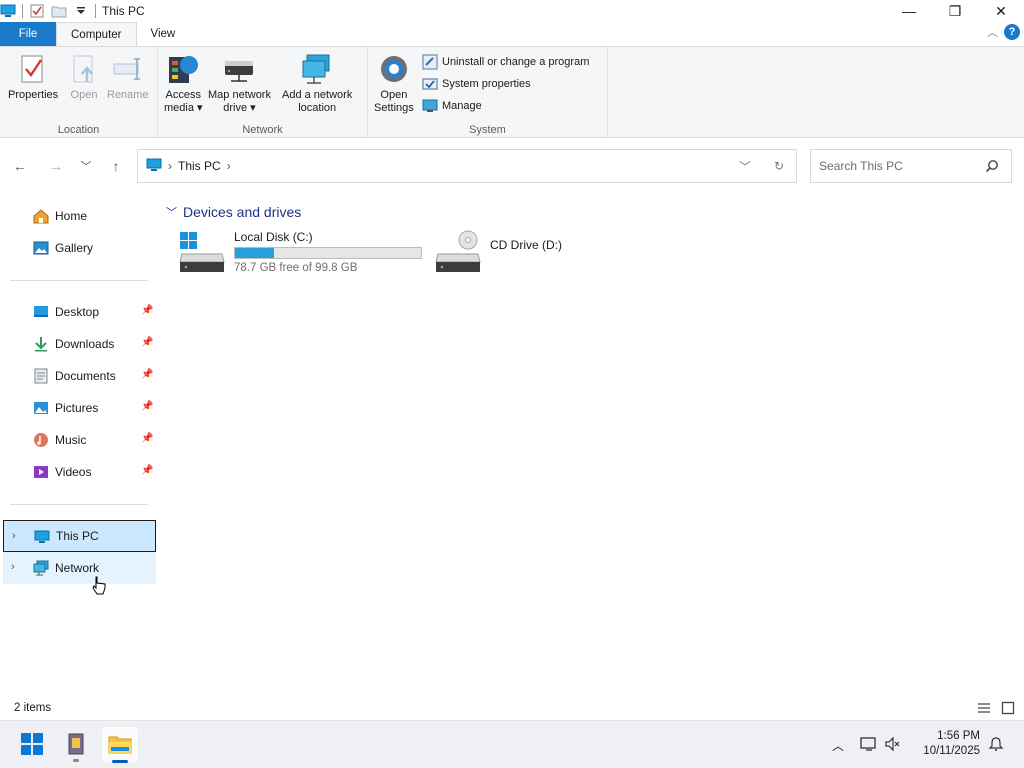 Image resolution: width=1024 pixels, height=768 pixels. What do you see at coordinates (505, 62) in the screenshot?
I see `uninstall-program-button: Uninstall or change a program` at bounding box center [505, 62].